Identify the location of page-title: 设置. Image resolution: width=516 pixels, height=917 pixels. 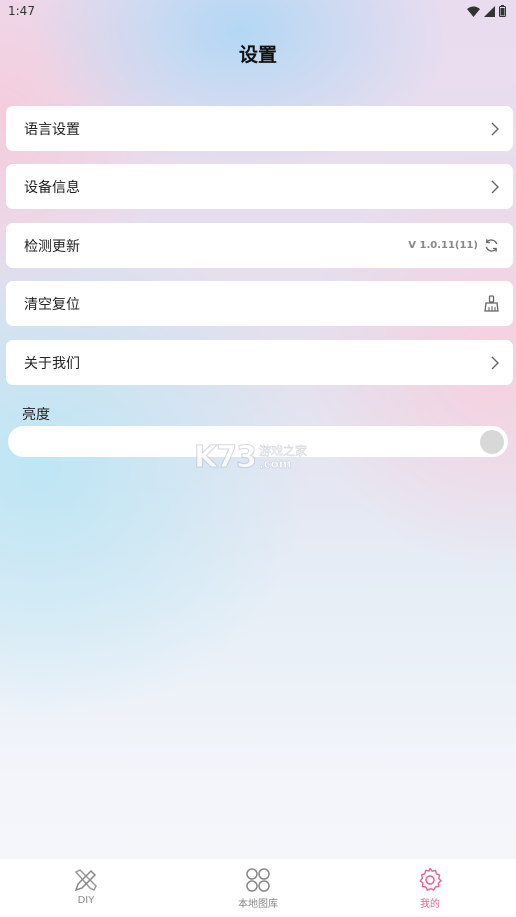
(257, 55).